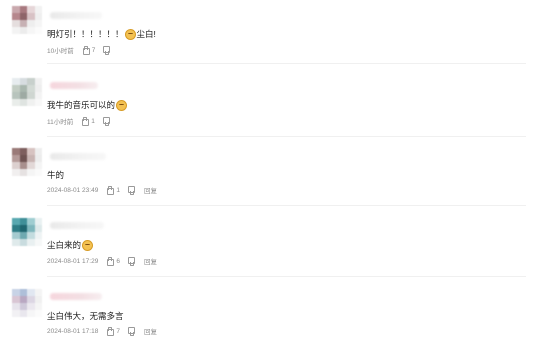 The image size is (540, 347). I want to click on comment-meta: 2024-08-01 17:29 6 回复, so click(102, 261).